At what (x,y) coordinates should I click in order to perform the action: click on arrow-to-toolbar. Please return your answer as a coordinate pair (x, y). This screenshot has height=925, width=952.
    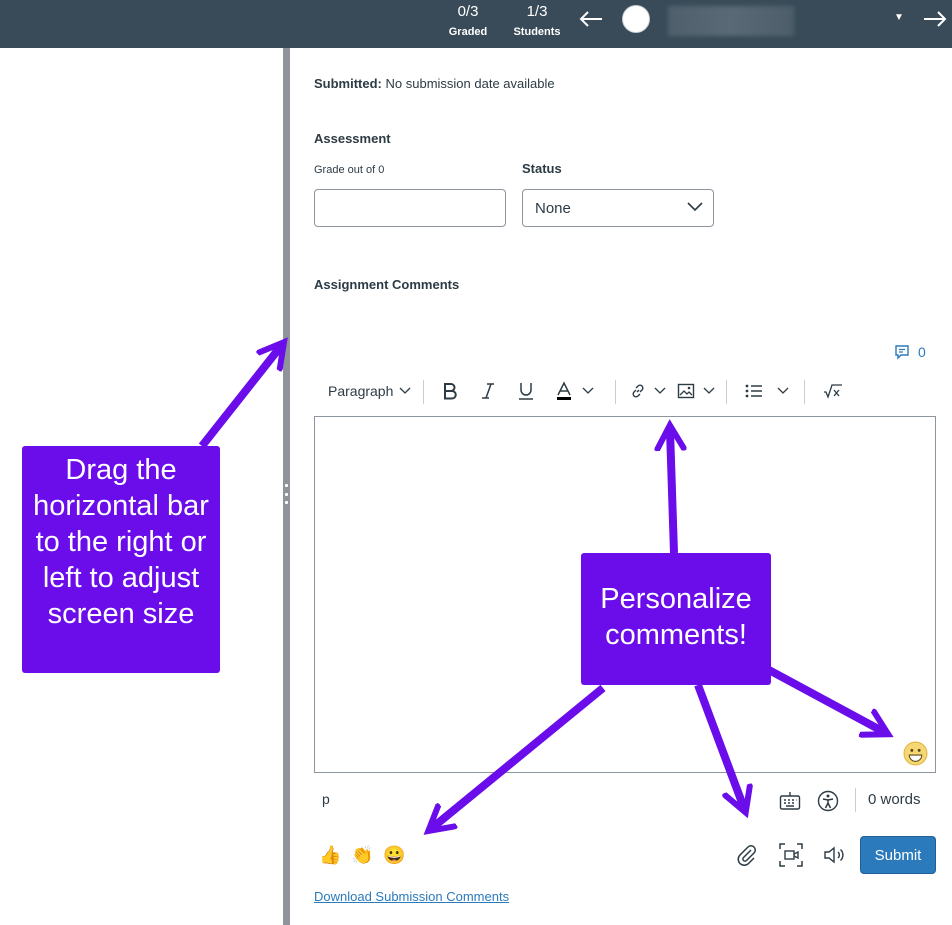
    Looking at the image, I should click on (672, 492).